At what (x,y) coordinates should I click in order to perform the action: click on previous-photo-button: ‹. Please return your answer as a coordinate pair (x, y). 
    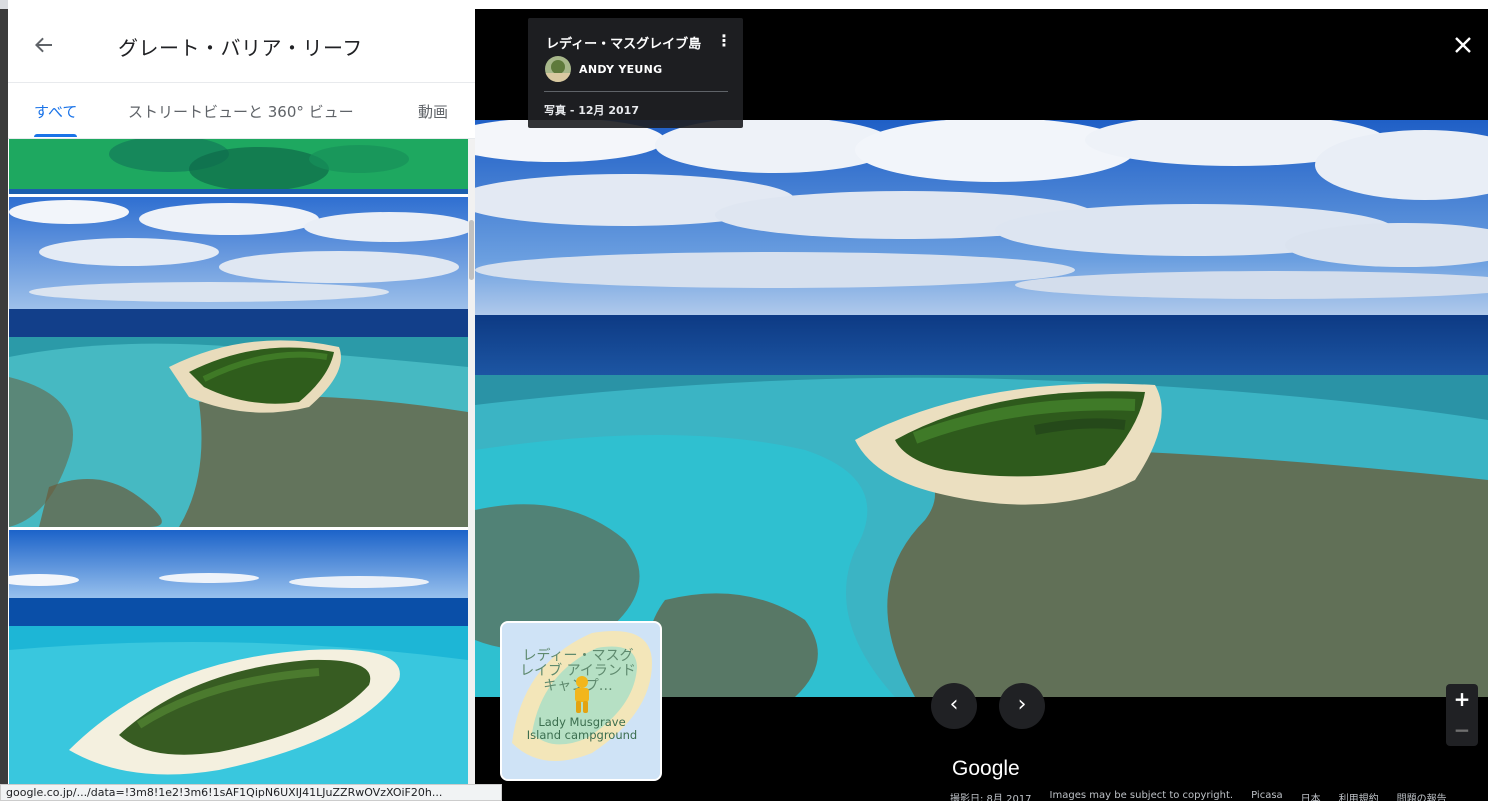
    Looking at the image, I should click on (954, 706).